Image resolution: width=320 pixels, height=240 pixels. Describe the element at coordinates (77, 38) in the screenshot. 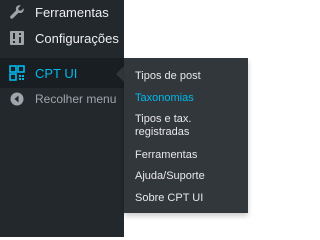

I see `sidebar-item-label: Configurações` at that location.